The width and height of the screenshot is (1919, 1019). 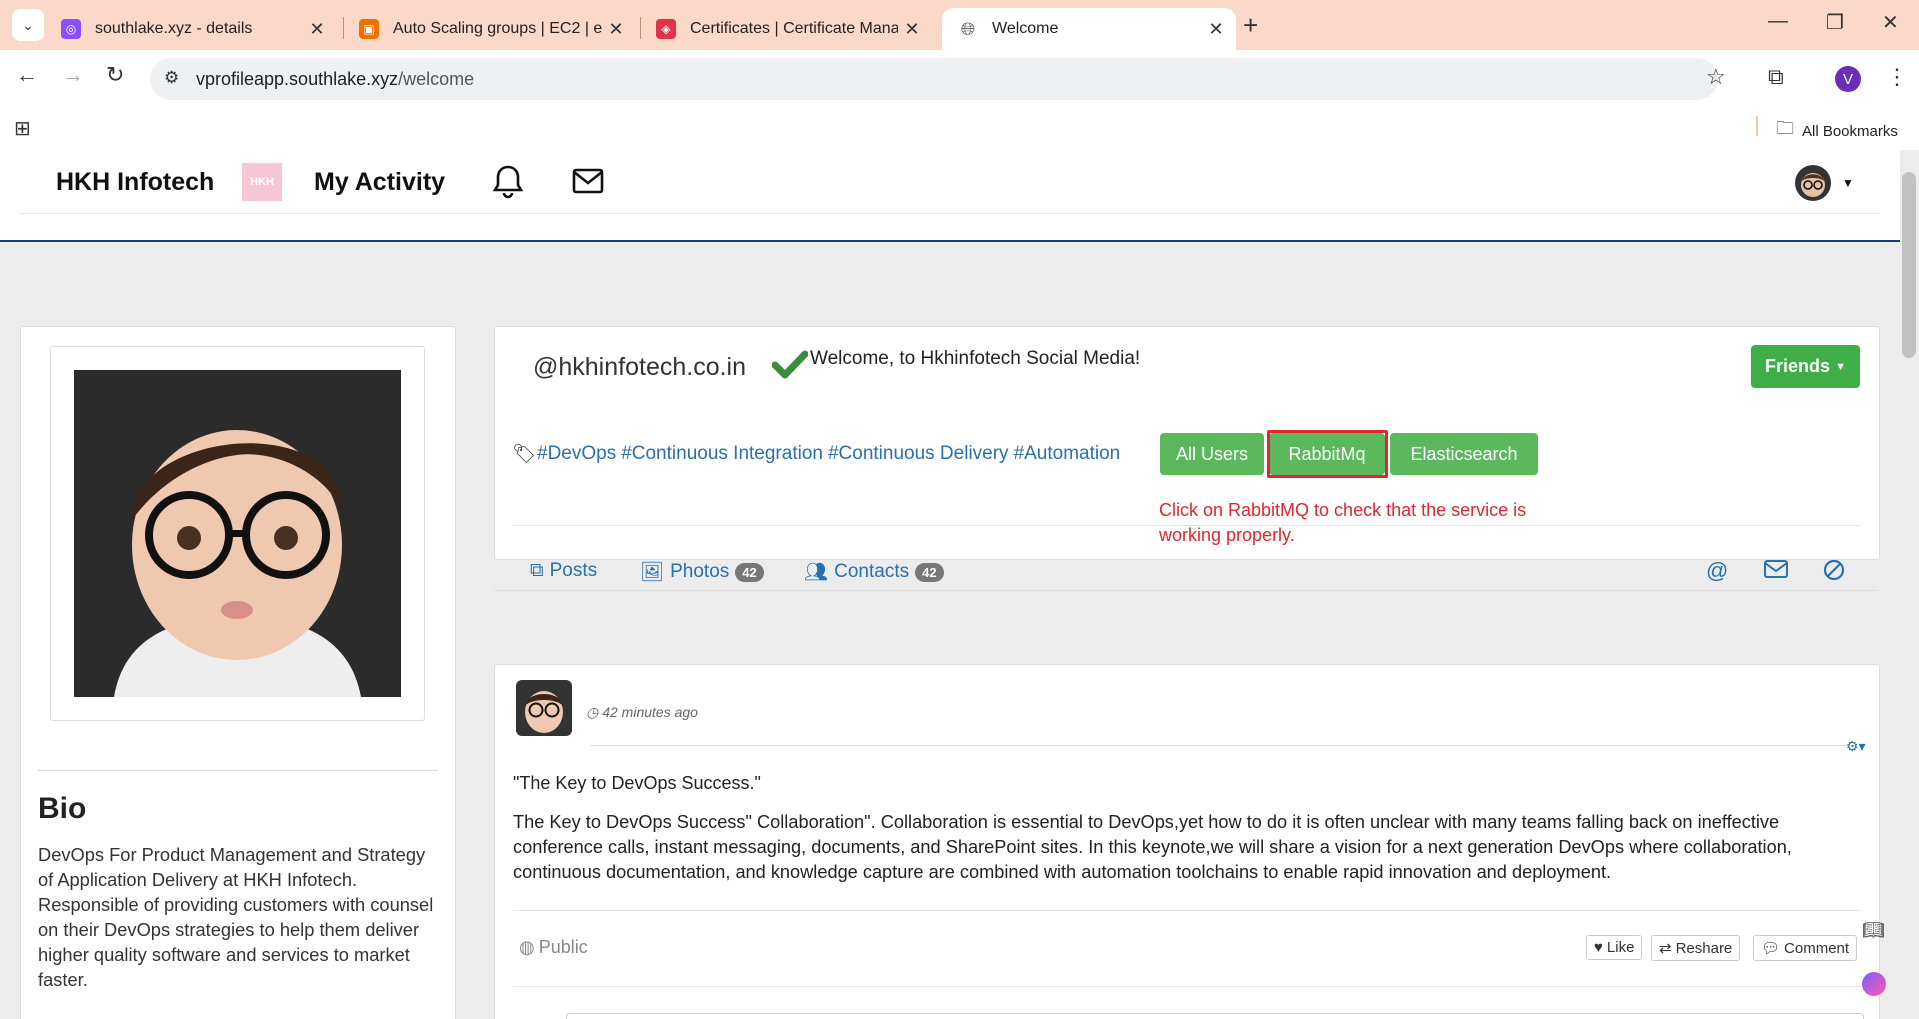 What do you see at coordinates (959, 130) in the screenshot?
I see `bookmarks-bar` at bounding box center [959, 130].